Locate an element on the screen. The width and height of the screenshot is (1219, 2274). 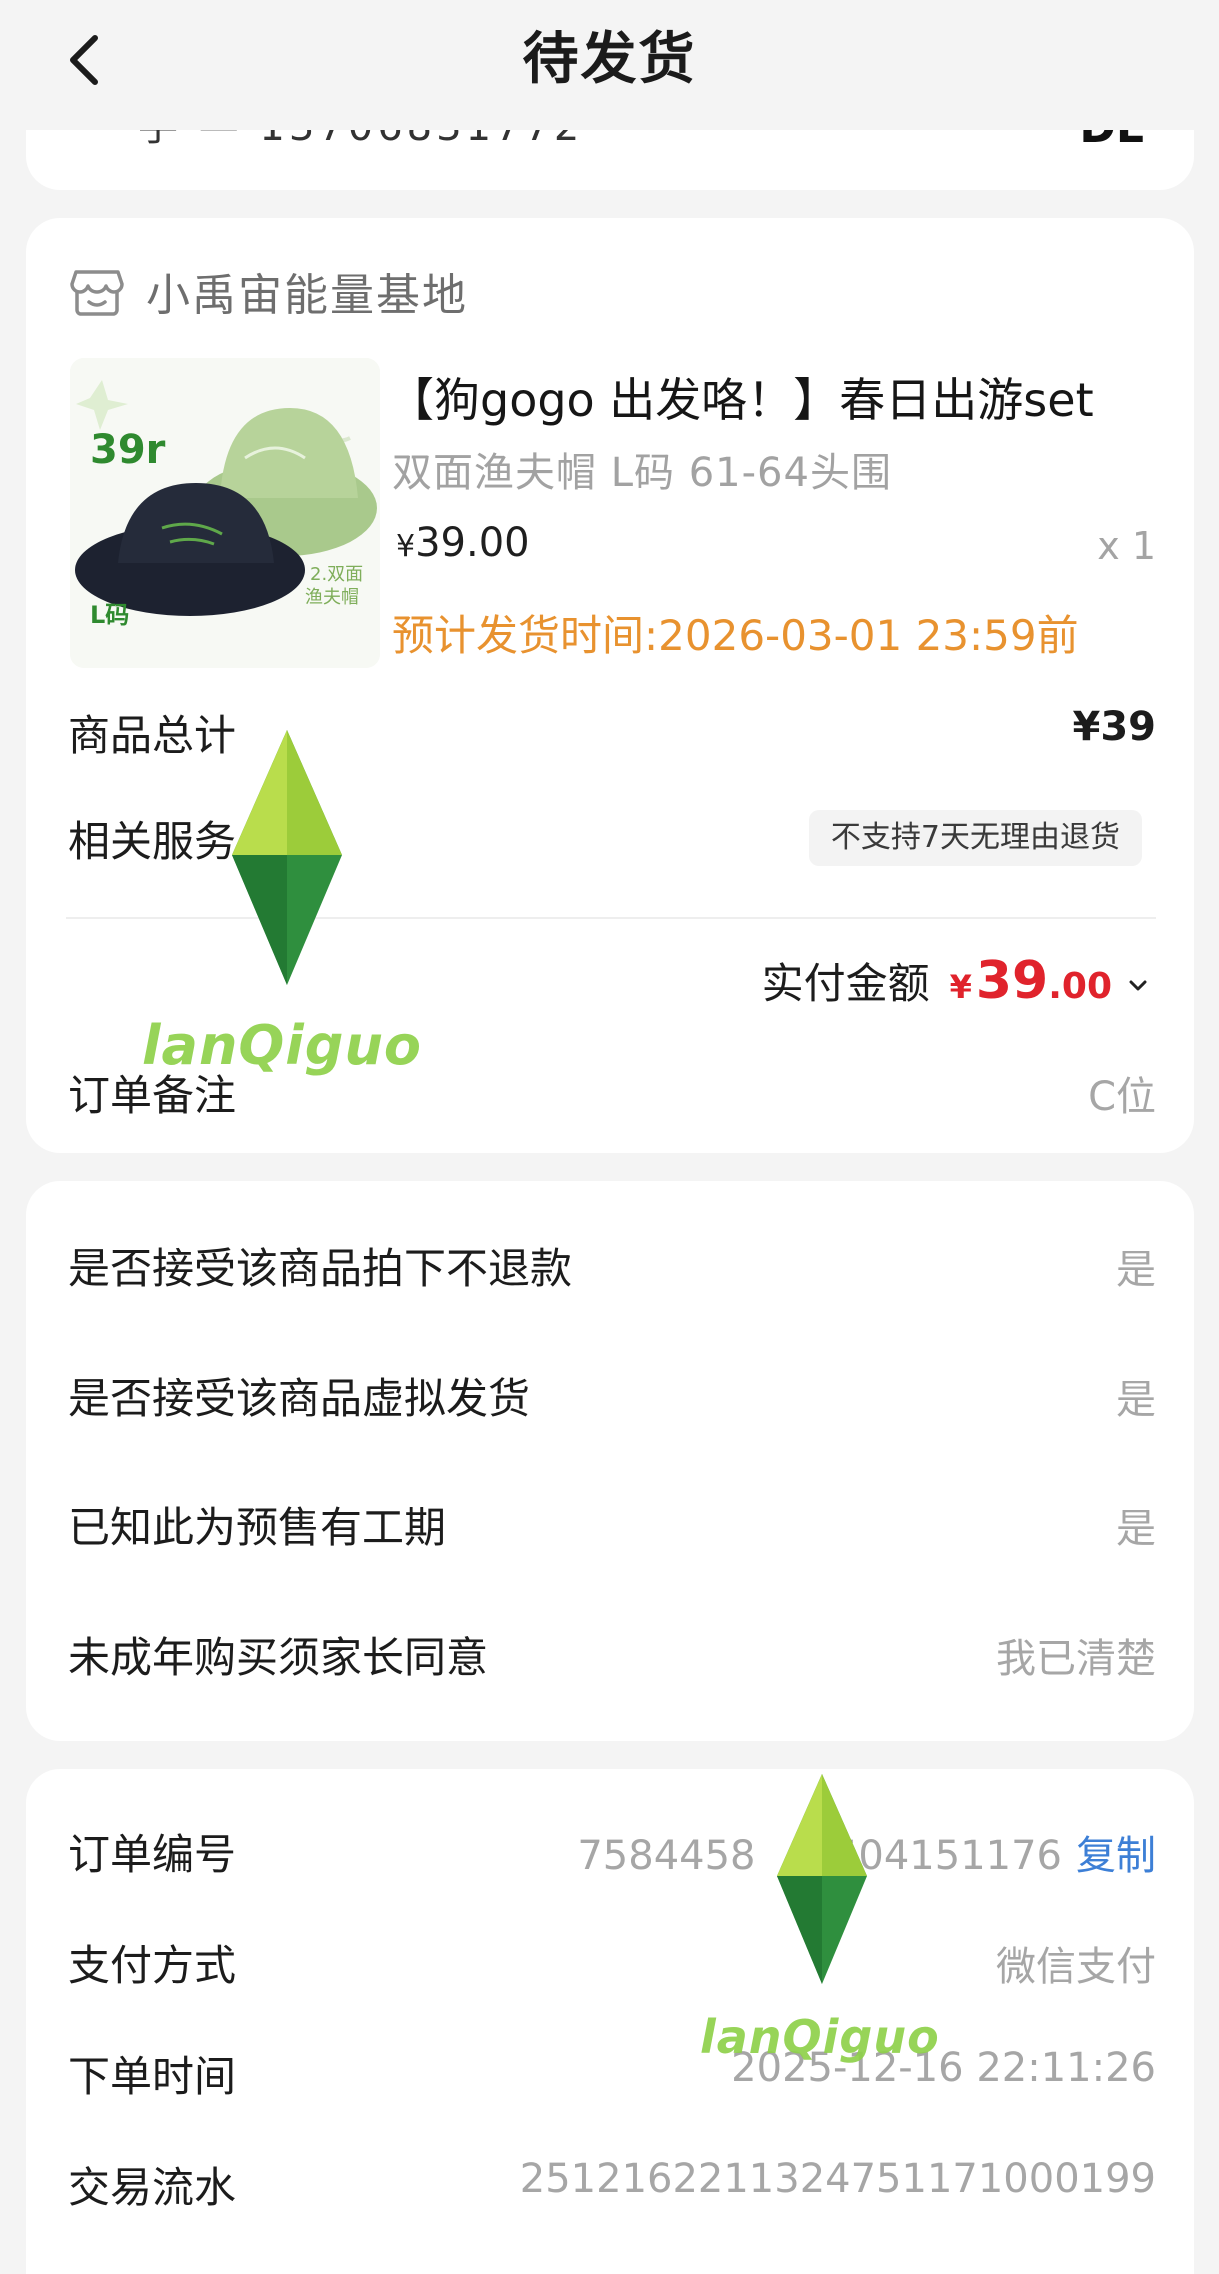
goods-total-value: ¥39 is located at coordinates (1114, 727).